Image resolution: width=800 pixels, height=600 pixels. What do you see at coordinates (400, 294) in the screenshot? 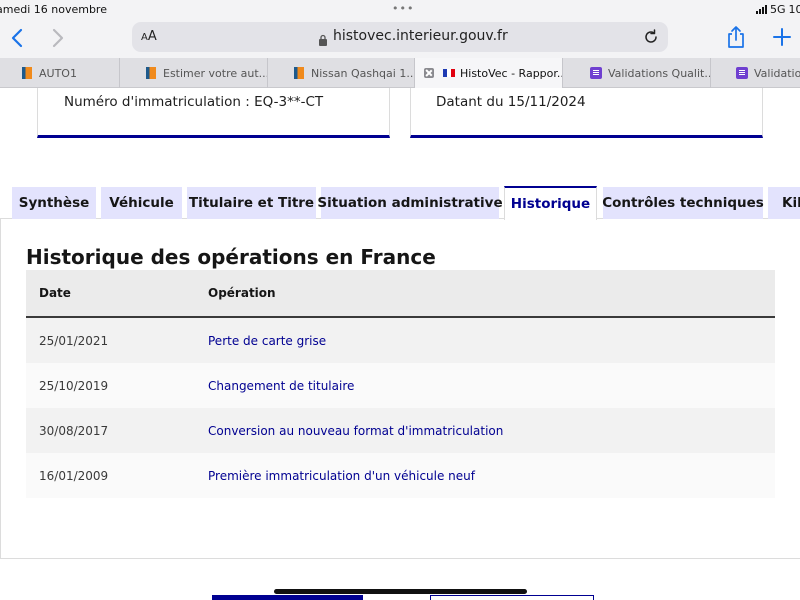
I see `table-header: Date Opération` at bounding box center [400, 294].